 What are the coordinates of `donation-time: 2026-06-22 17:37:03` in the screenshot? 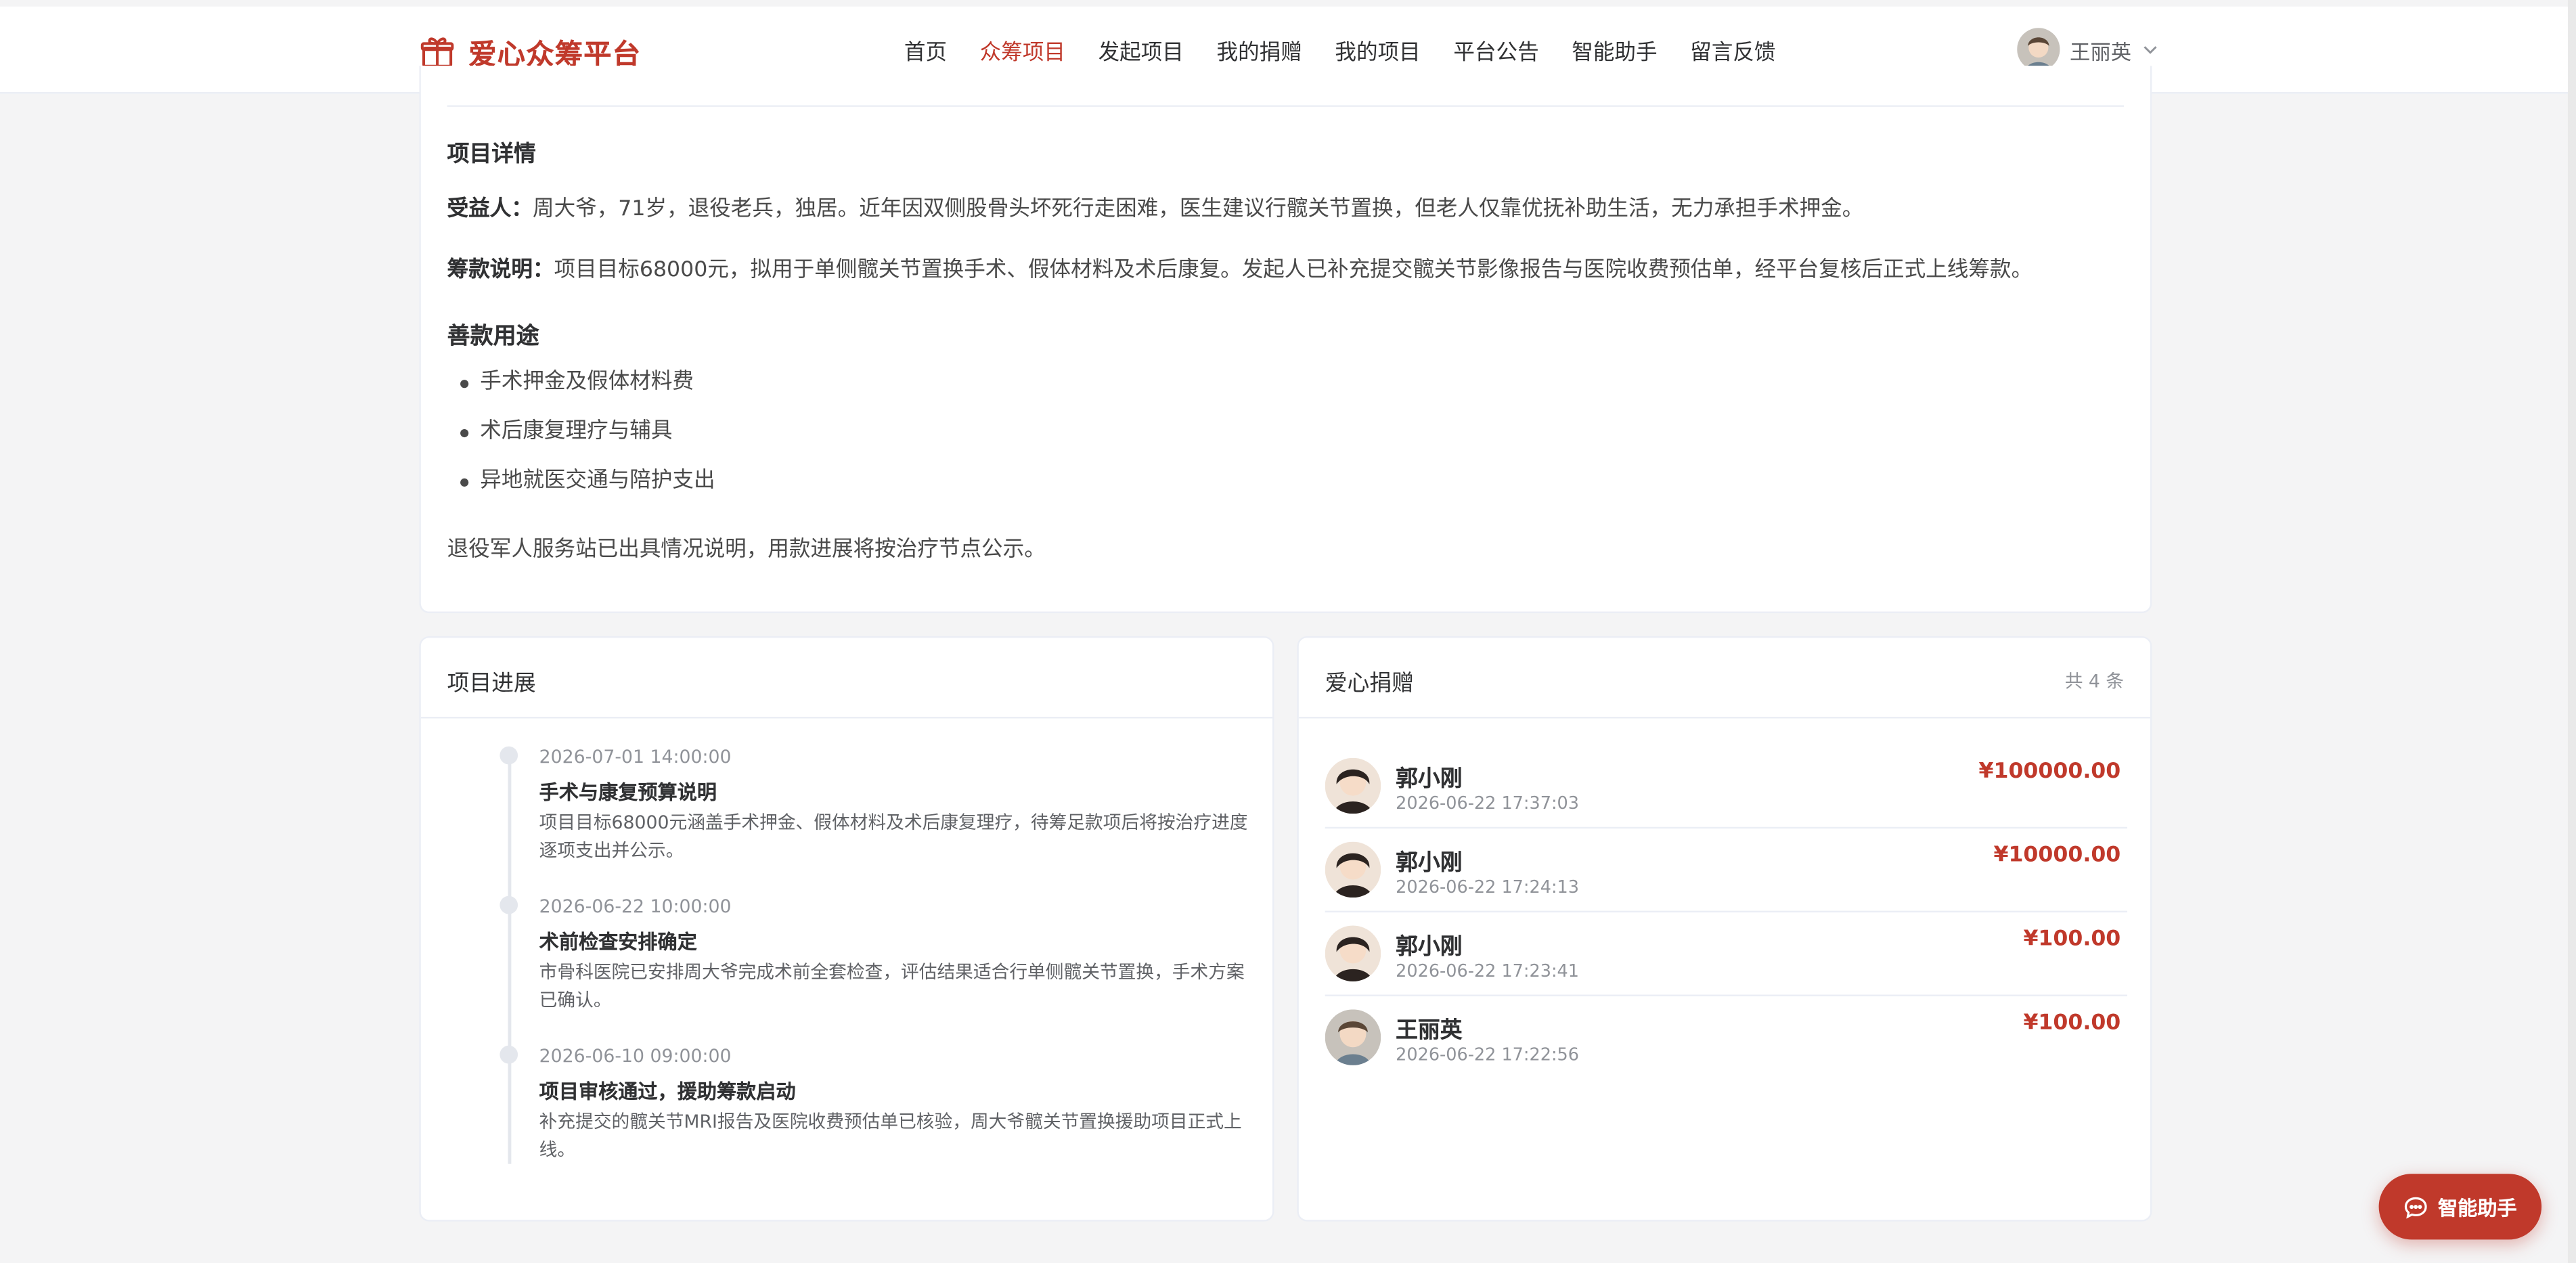 It's located at (1488, 804).